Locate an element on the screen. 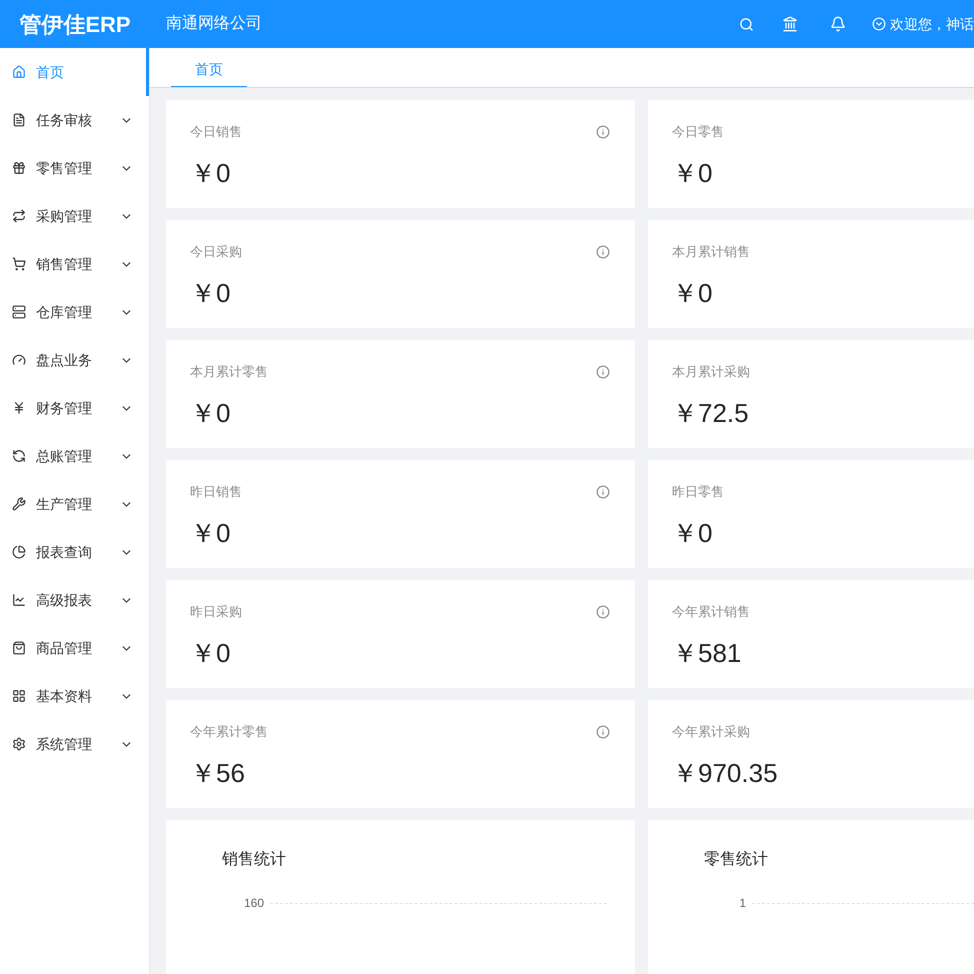 This screenshot has height=974, width=974. chart-title: 销售统计 is located at coordinates (254, 860).